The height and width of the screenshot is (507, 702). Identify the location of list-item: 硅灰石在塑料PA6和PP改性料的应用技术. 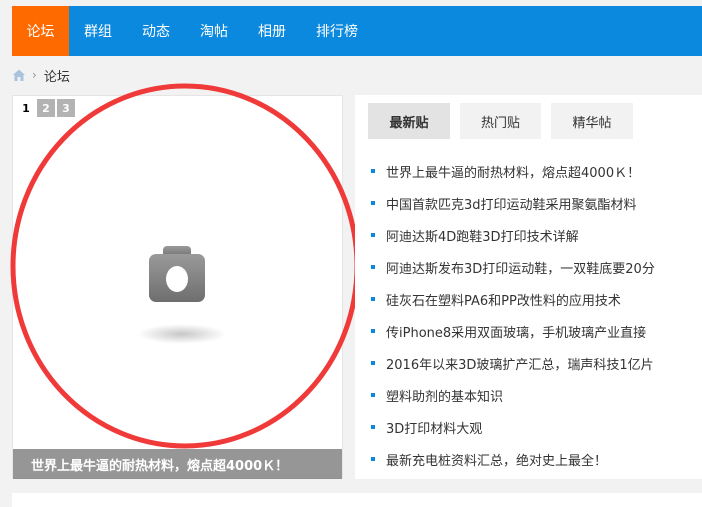
(513, 299).